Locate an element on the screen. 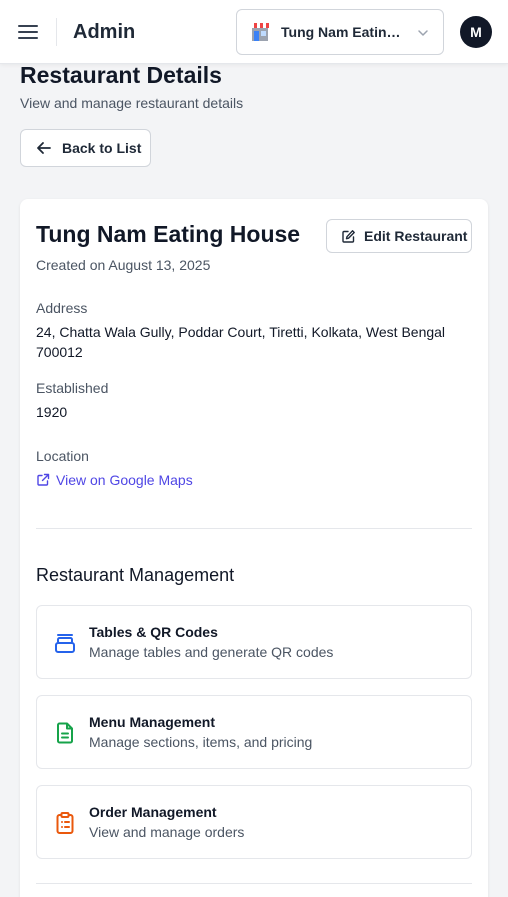 This screenshot has width=508, height=897. edit-icon is located at coordinates (348, 236).